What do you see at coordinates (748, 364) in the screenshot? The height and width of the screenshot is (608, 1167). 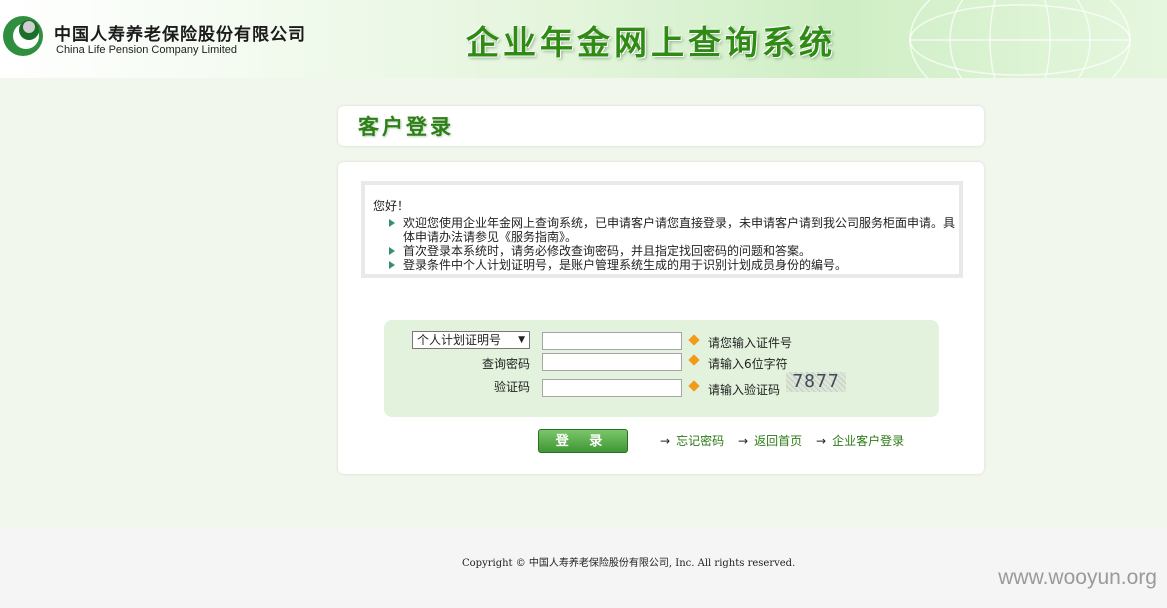 I see `password-hint: 请输入6位字符` at bounding box center [748, 364].